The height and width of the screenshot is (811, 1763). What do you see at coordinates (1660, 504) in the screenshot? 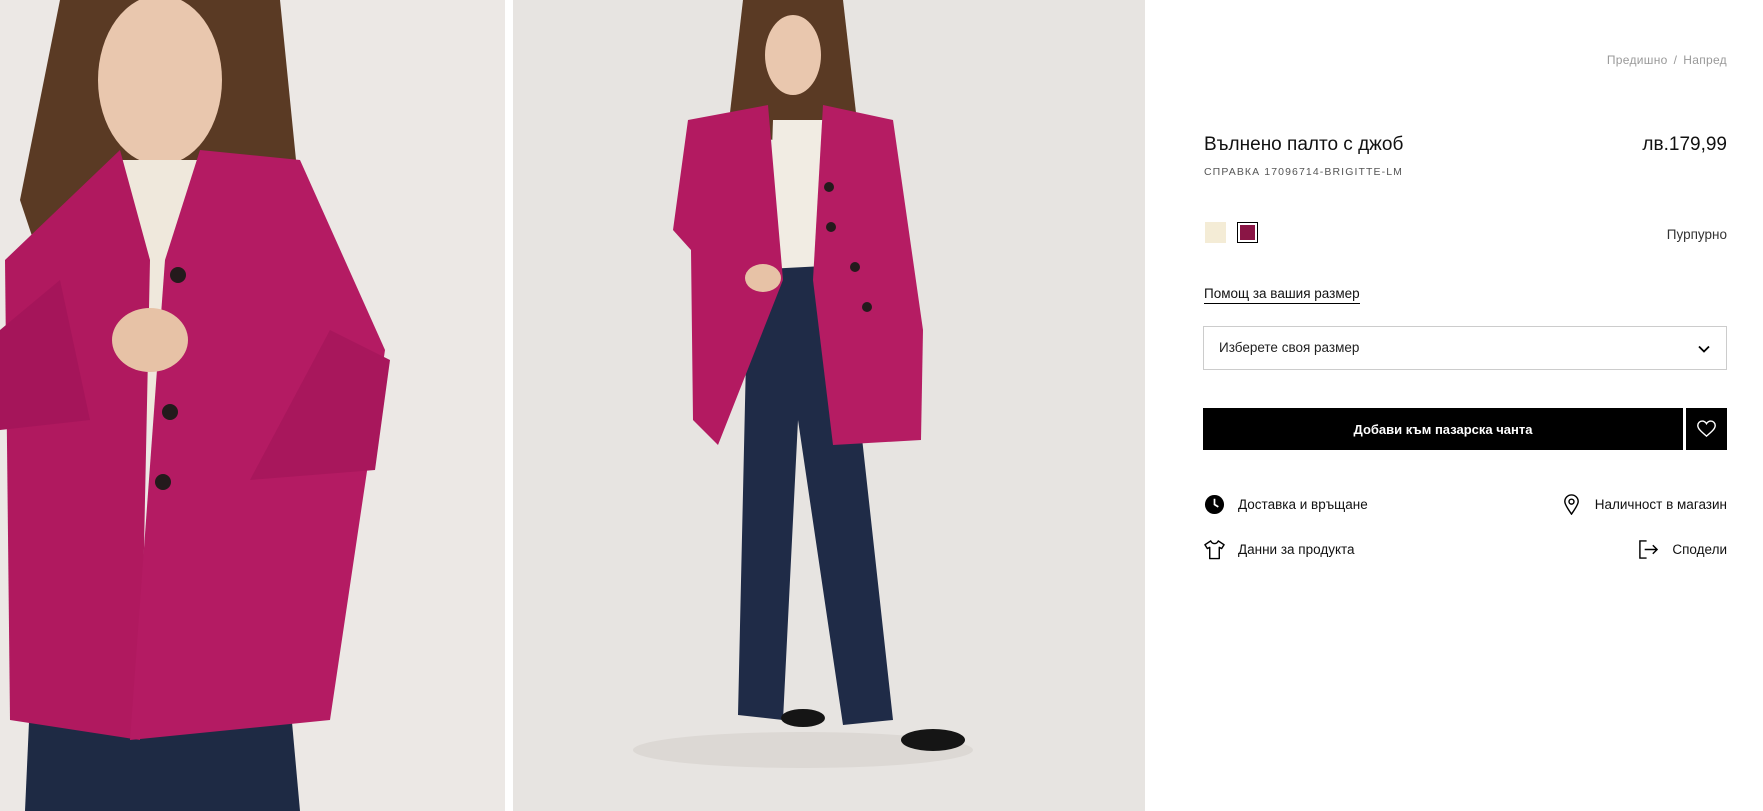
I see `store-availability-label: Наличност в магазин` at bounding box center [1660, 504].